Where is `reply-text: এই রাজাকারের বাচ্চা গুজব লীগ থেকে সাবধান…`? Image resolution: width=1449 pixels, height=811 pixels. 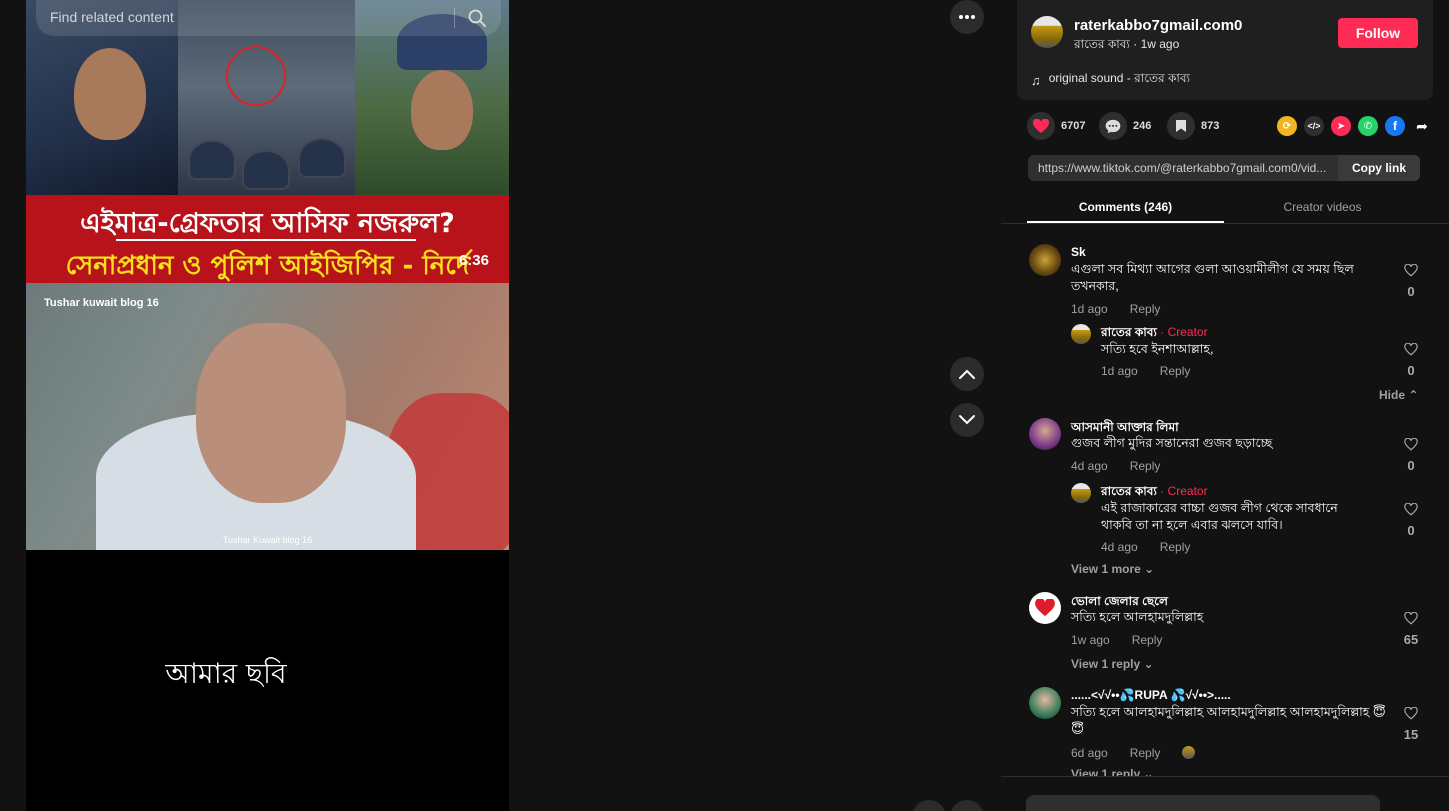
reply-text: এই রাজাকারের বাচ্চা গুজব লীগ থেকে সাবধান… is located at coordinates (1219, 516).